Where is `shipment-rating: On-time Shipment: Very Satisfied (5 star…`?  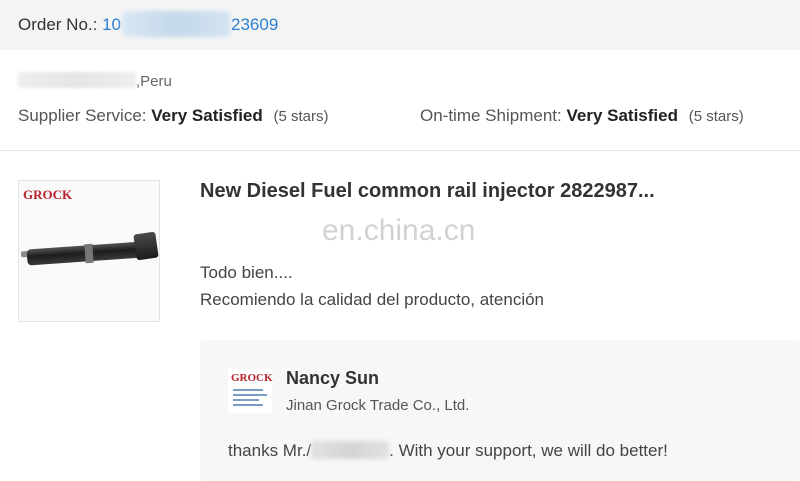 shipment-rating: On-time Shipment: Very Satisfied (5 star… is located at coordinates (582, 116).